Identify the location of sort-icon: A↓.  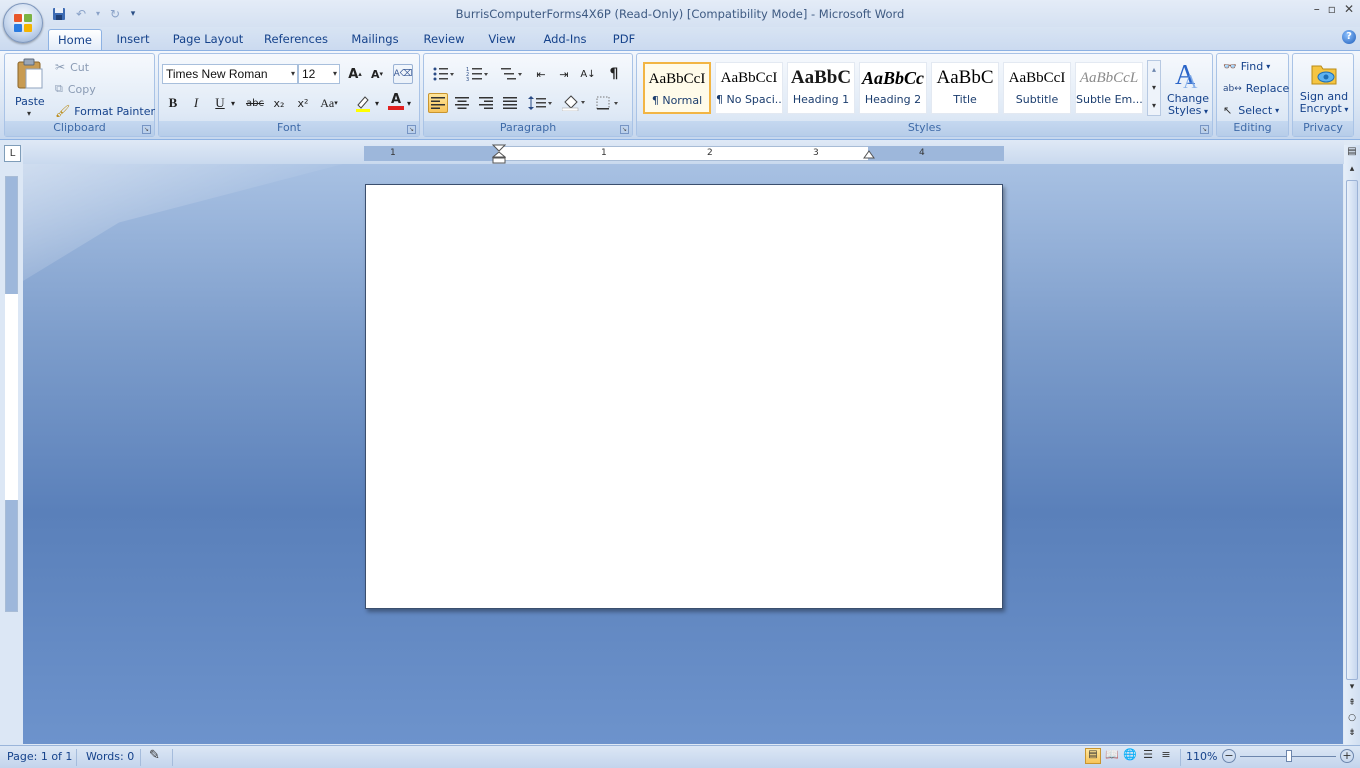
(588, 74).